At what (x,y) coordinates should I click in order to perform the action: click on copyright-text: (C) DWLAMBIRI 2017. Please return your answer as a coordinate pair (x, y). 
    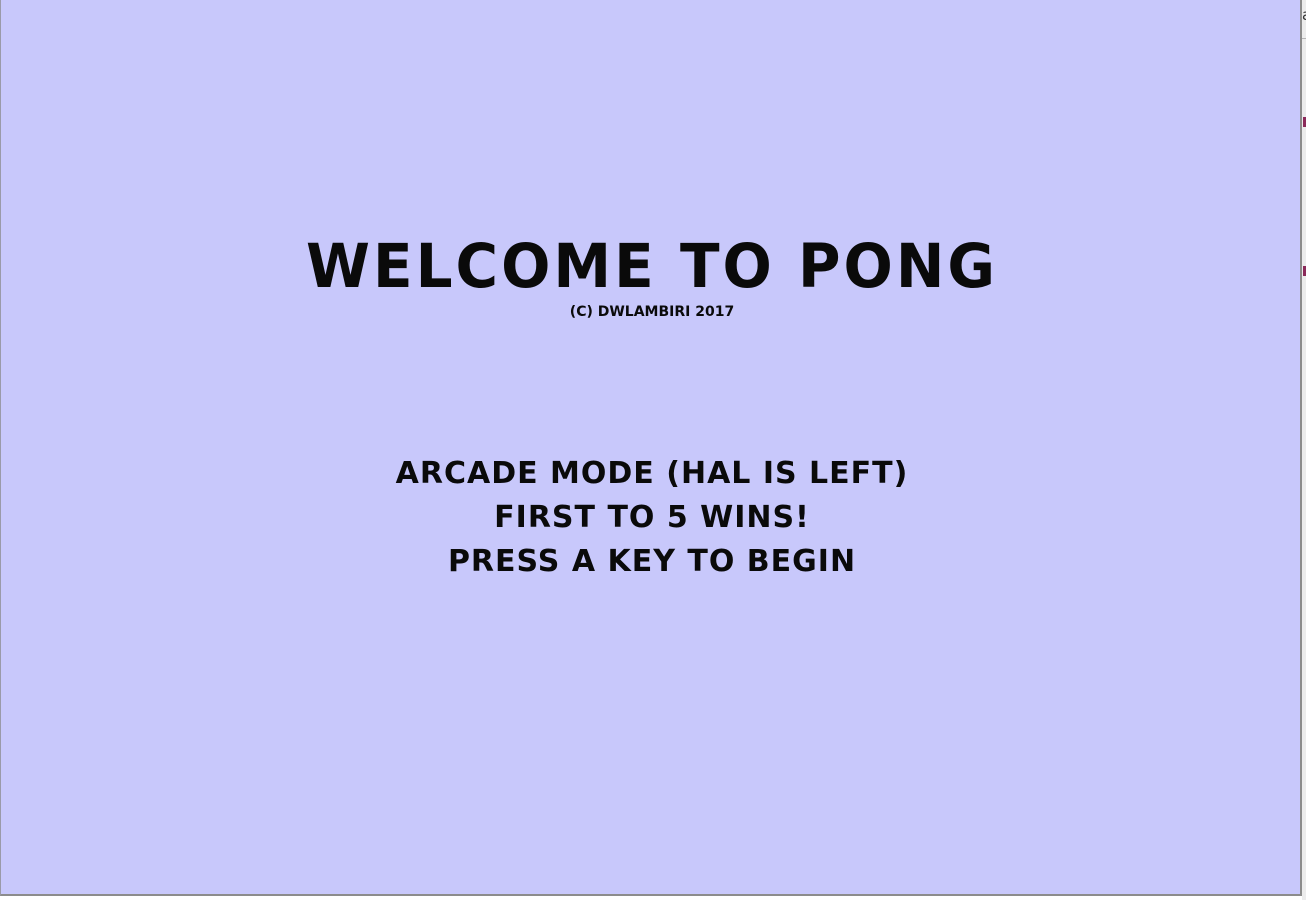
    Looking at the image, I should click on (652, 312).